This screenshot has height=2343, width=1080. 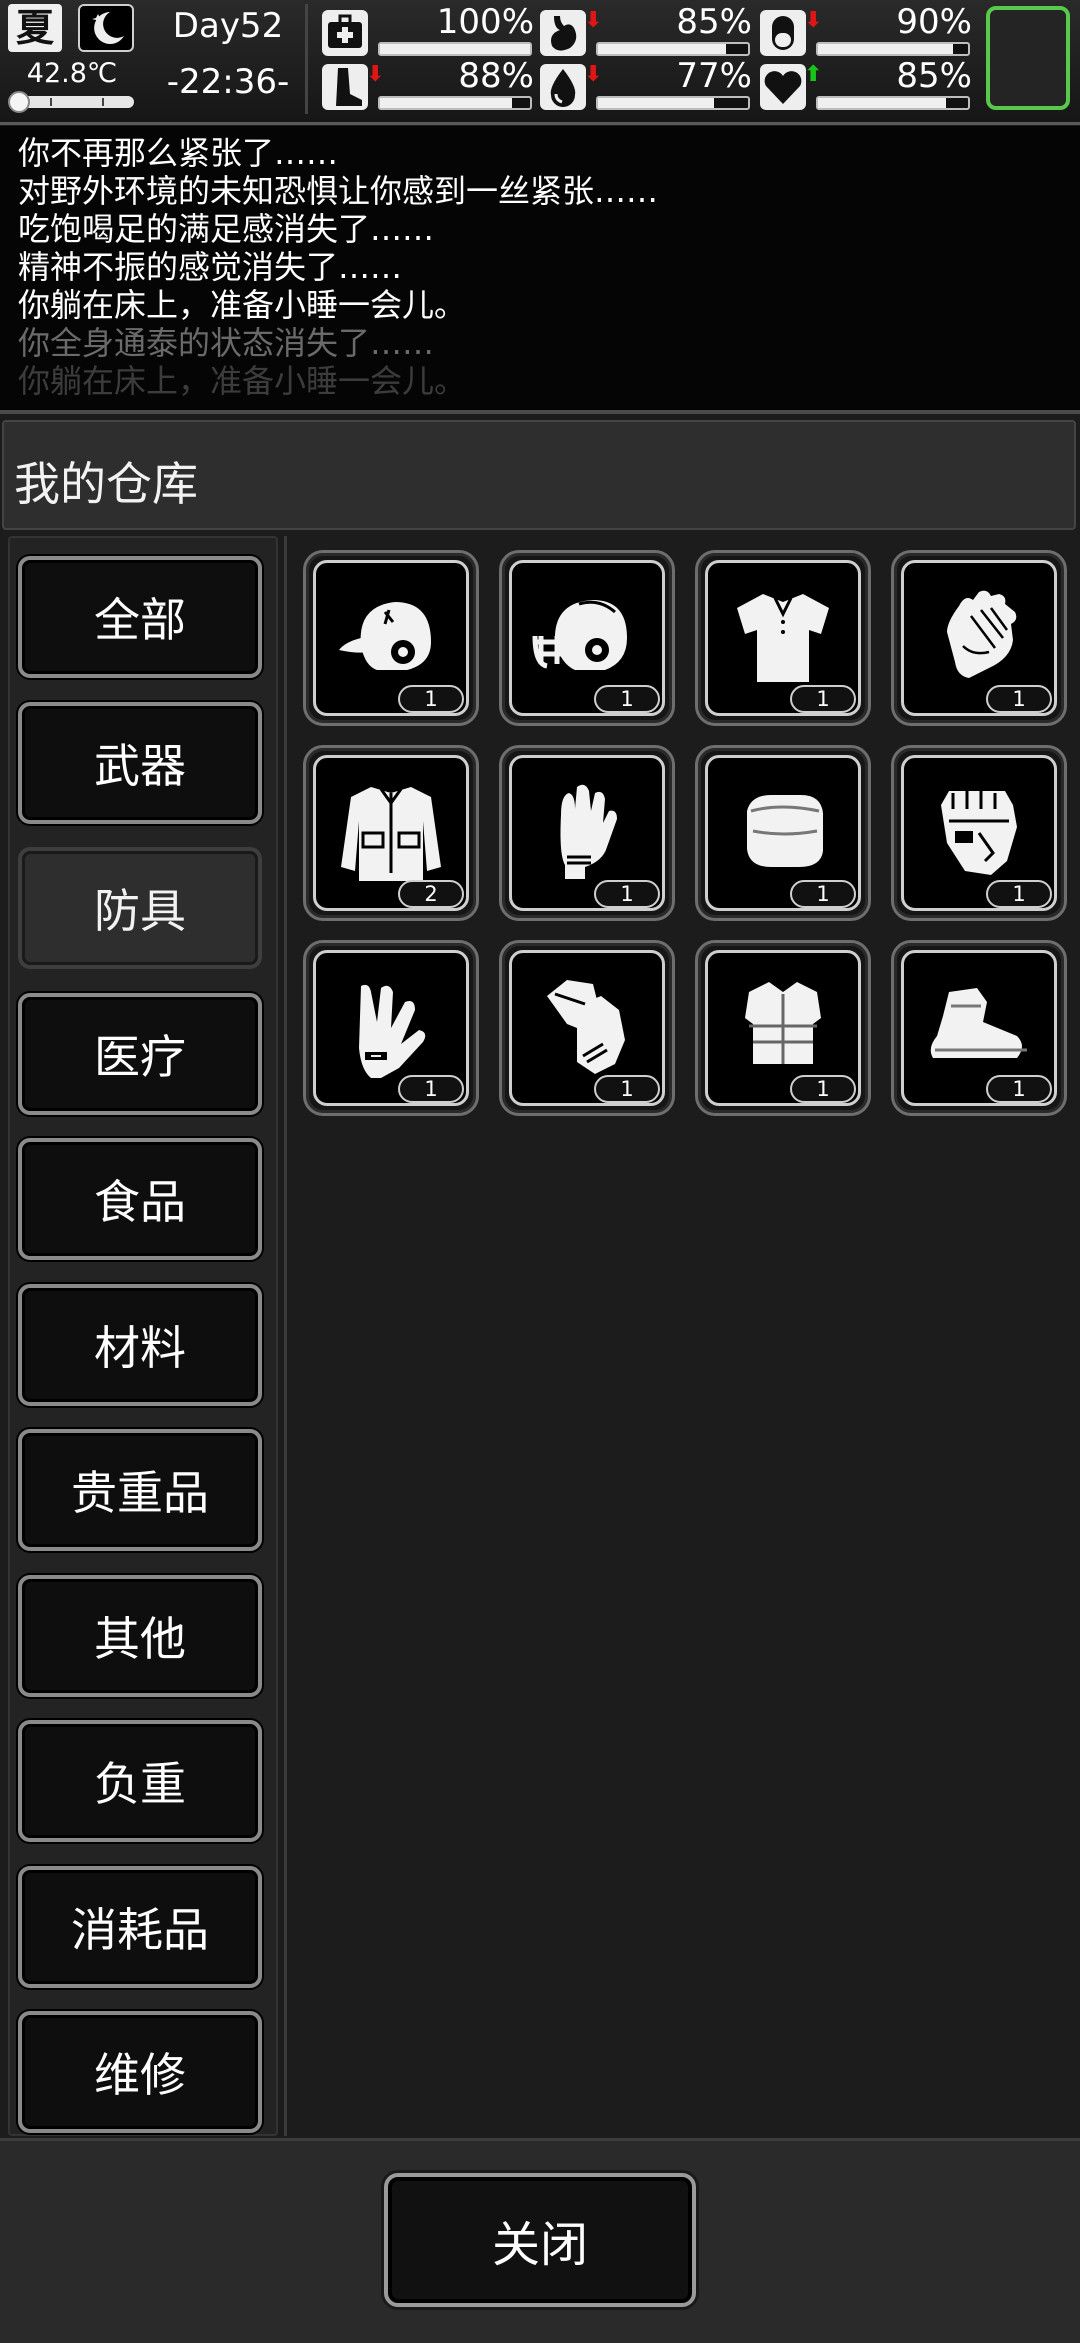 What do you see at coordinates (106, 28) in the screenshot?
I see `moon-icon` at bounding box center [106, 28].